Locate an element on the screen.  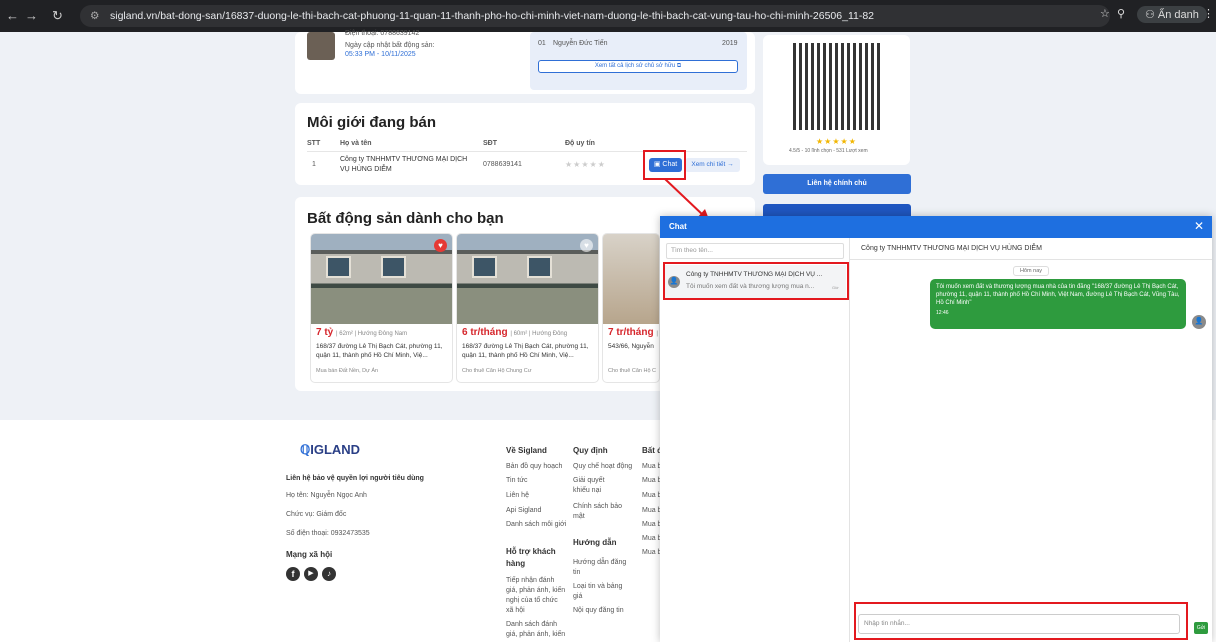
rules-title: Quy định is located at coordinates (590, 450).